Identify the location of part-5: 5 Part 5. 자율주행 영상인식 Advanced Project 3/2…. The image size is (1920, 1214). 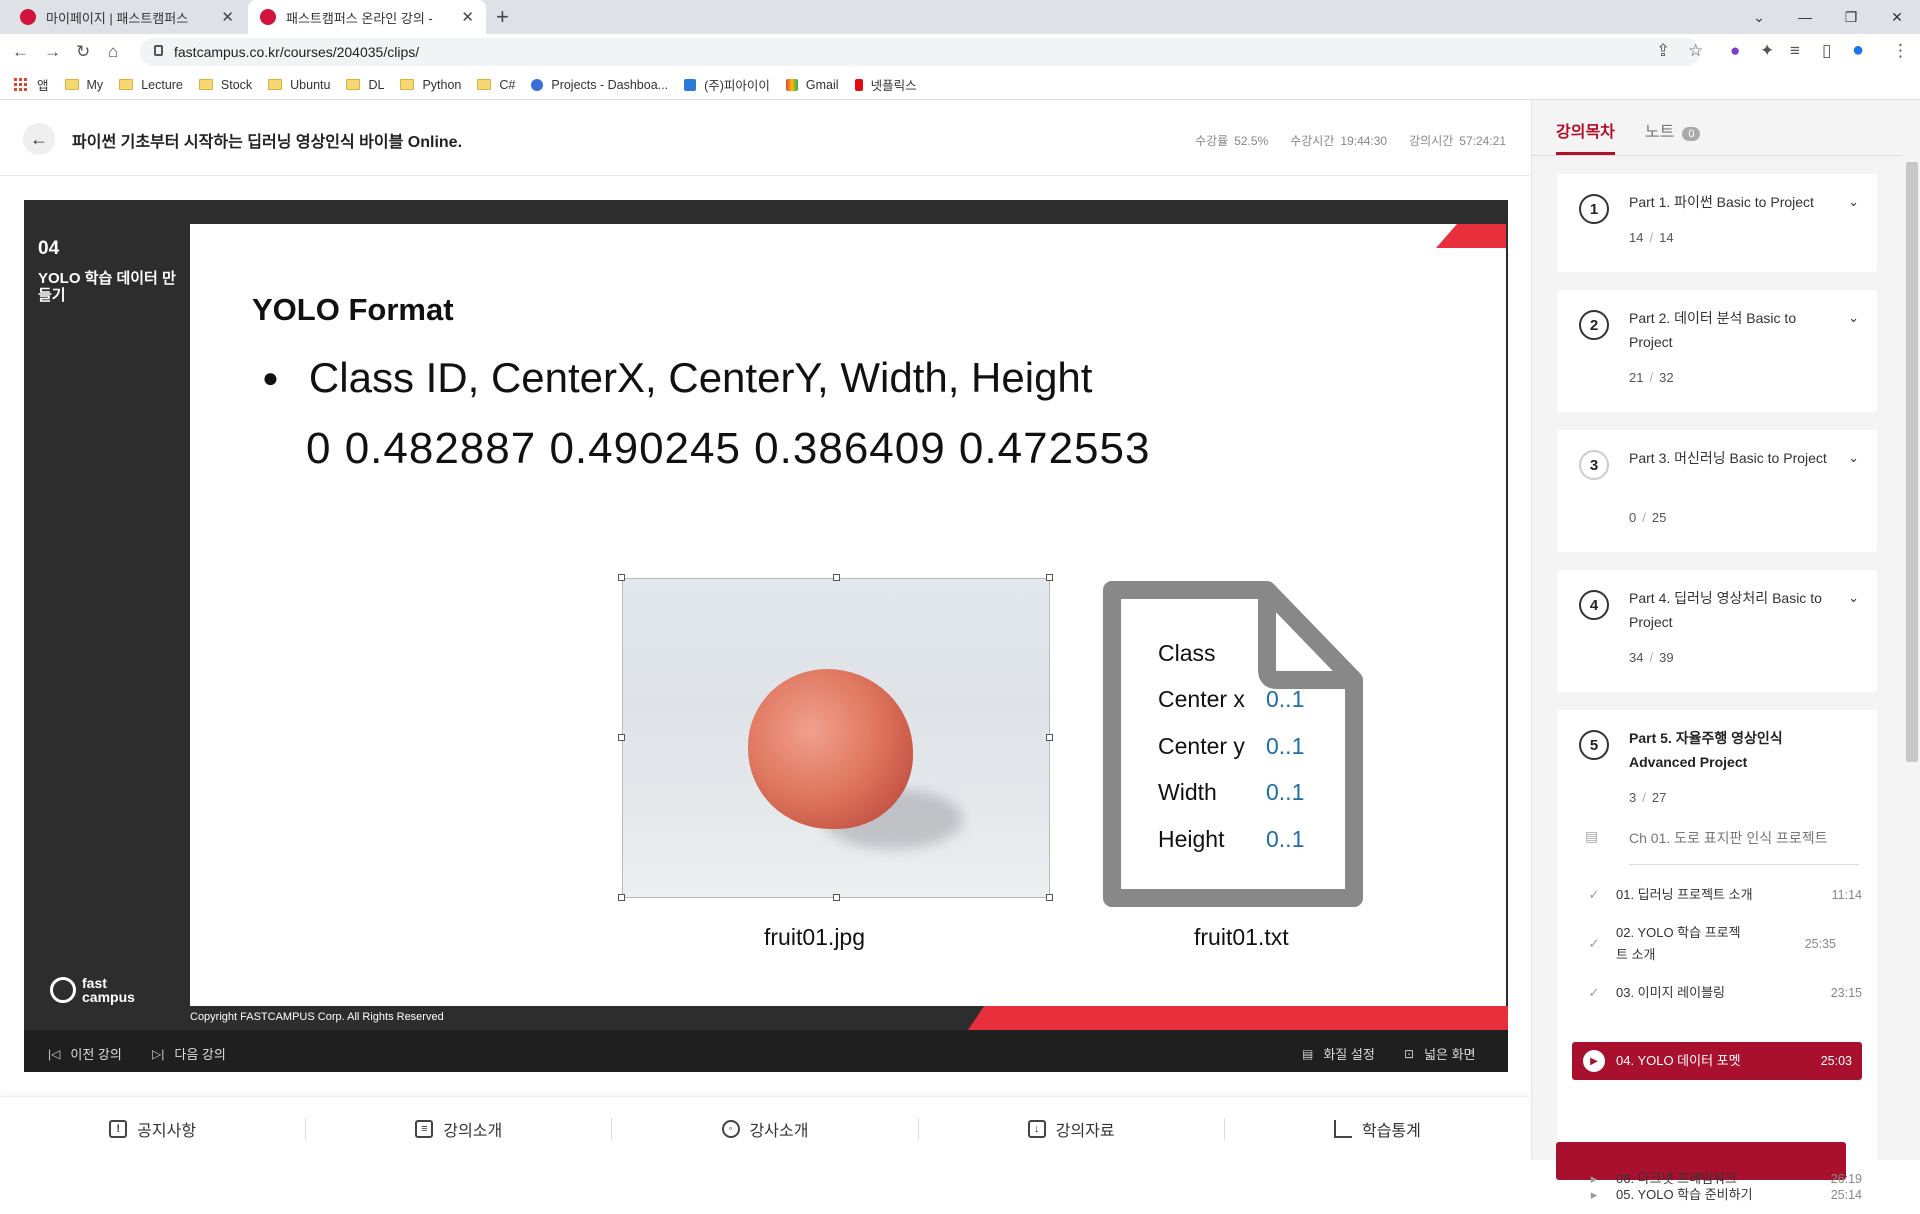
(1716, 956).